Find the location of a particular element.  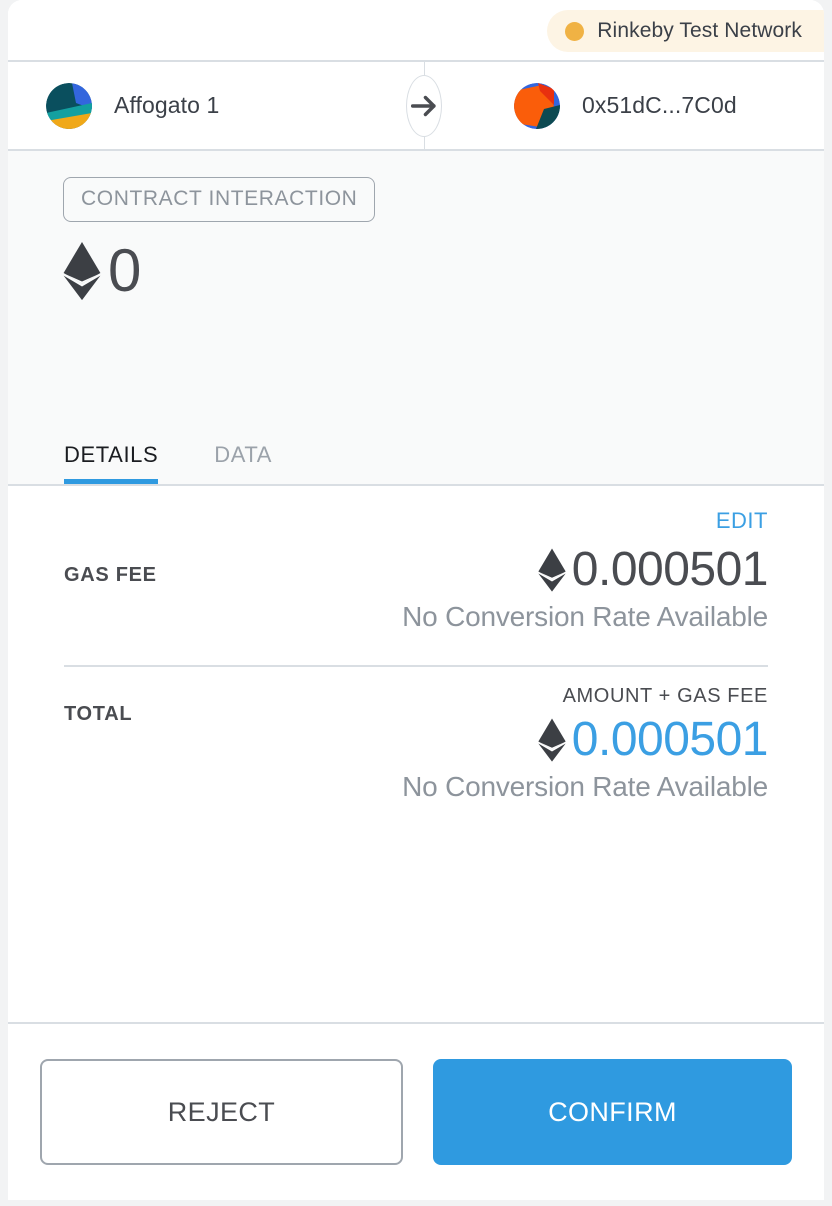

reject-button: REJECT is located at coordinates (221, 1112).